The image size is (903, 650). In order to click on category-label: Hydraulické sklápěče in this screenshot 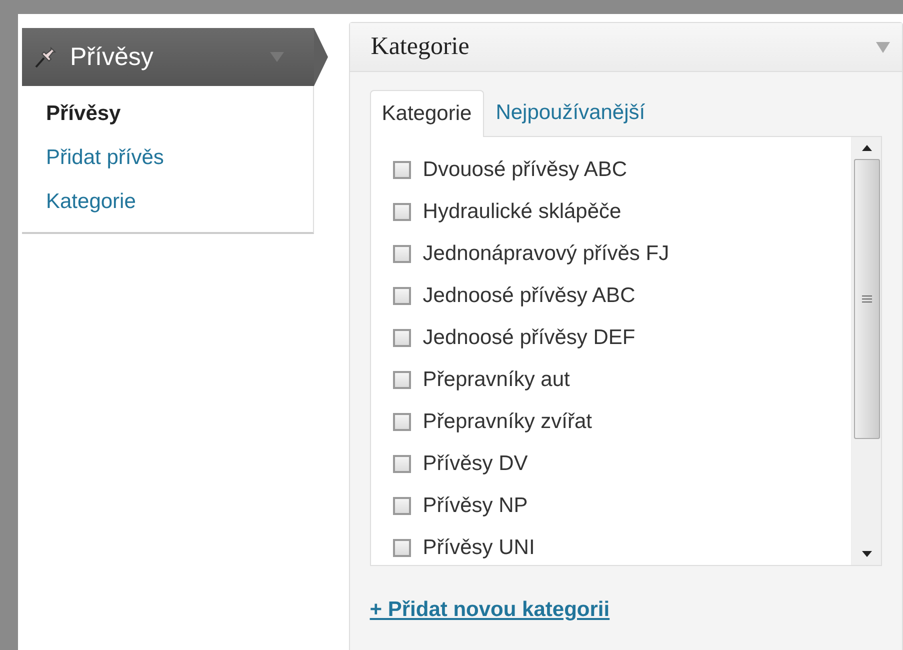, I will do `click(522, 212)`.